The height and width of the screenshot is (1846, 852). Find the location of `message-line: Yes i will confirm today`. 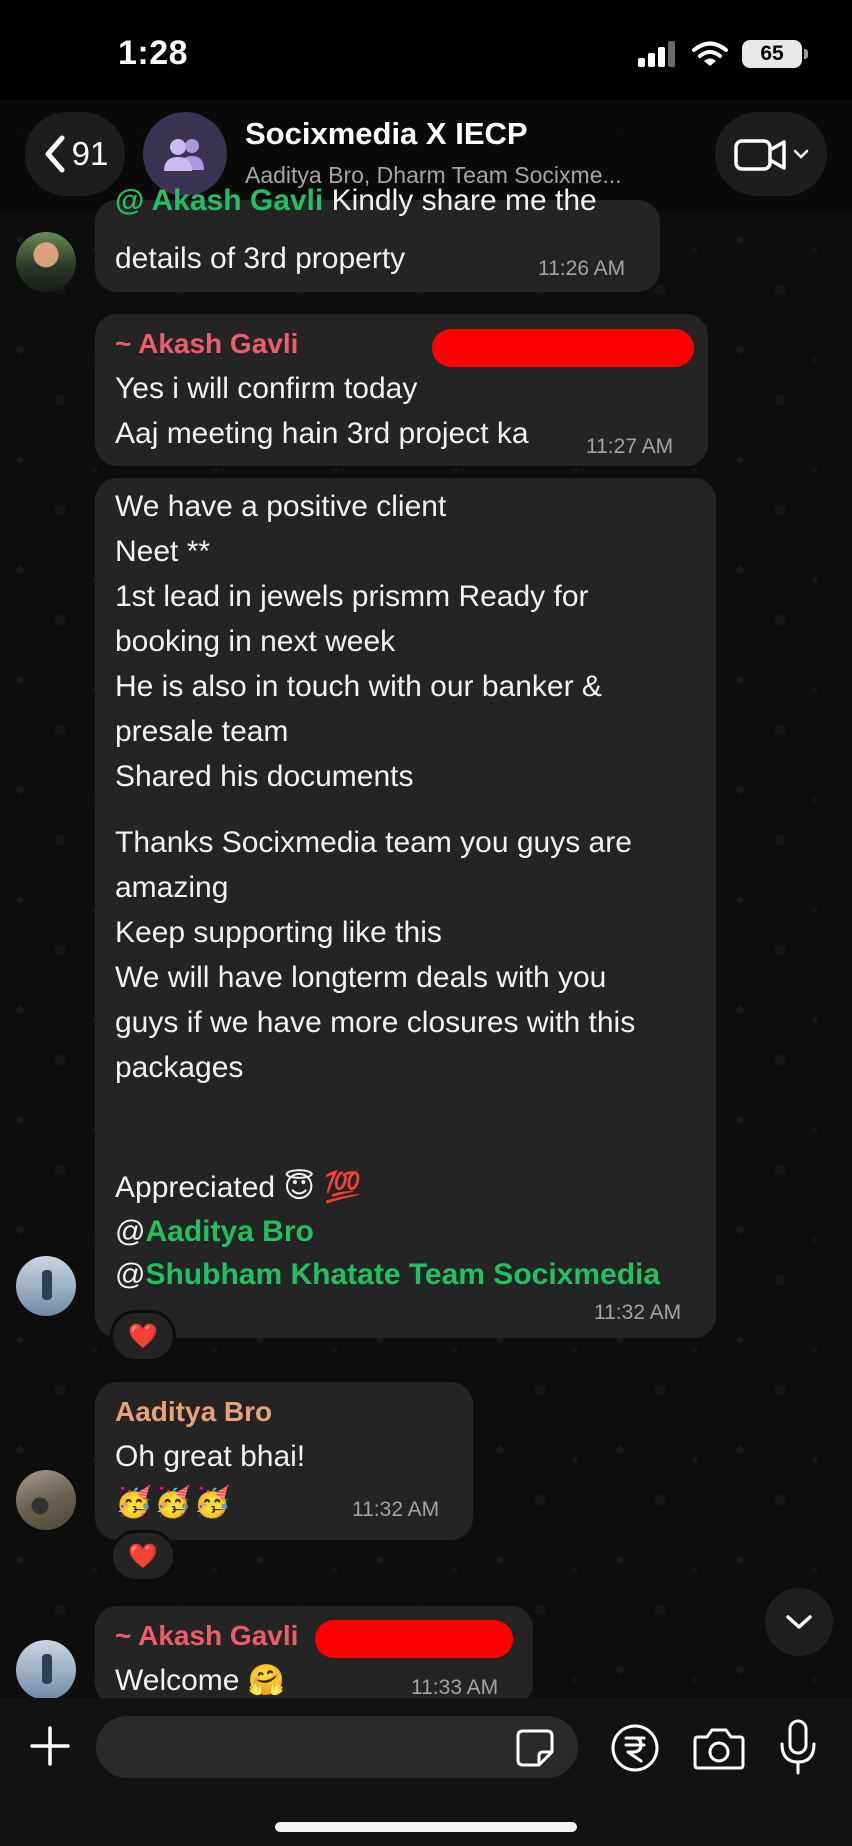

message-line: Yes i will confirm today is located at coordinates (266, 388).